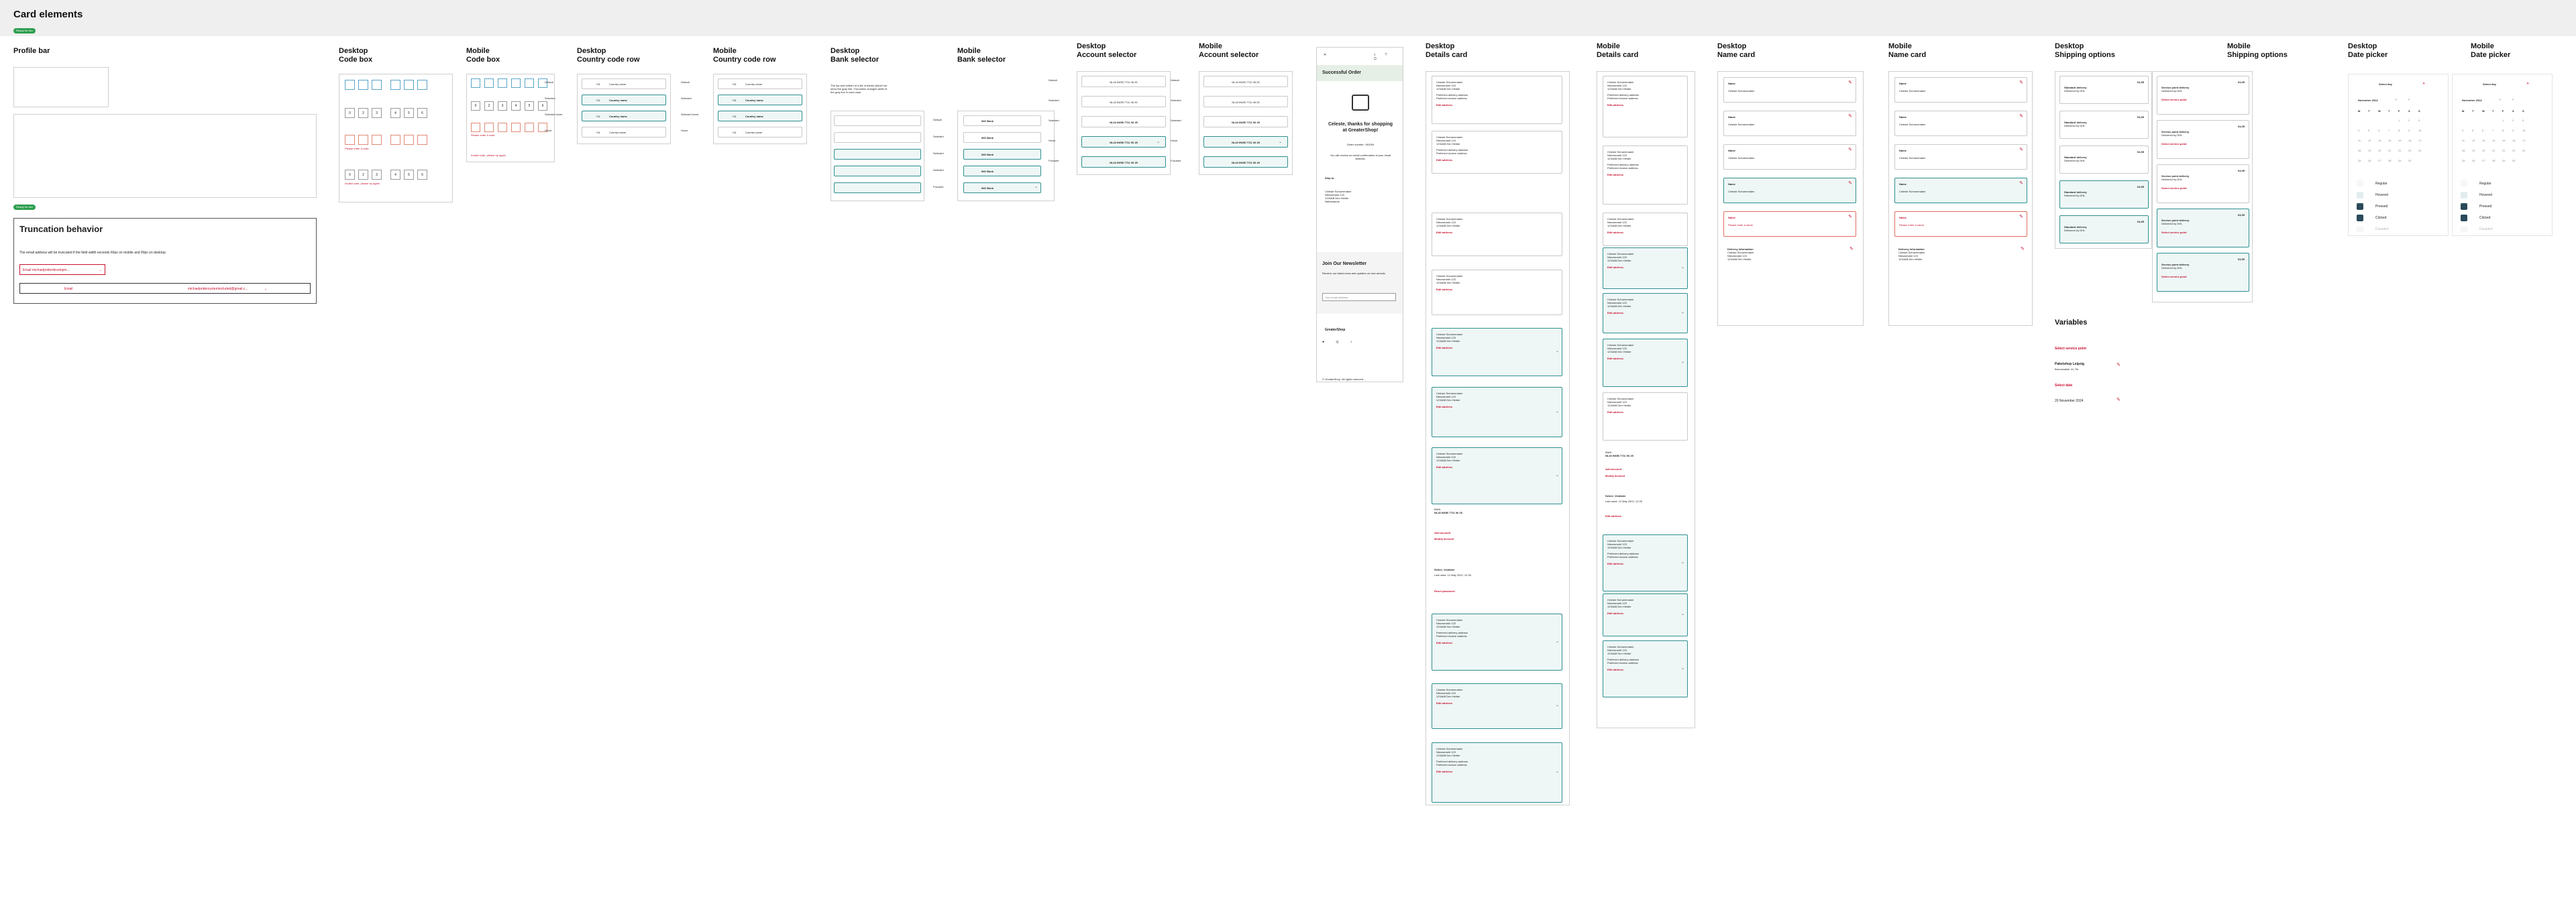 Image resolution: width=2576 pixels, height=912 pixels. I want to click on day-cell: 24, so click(2523, 150).